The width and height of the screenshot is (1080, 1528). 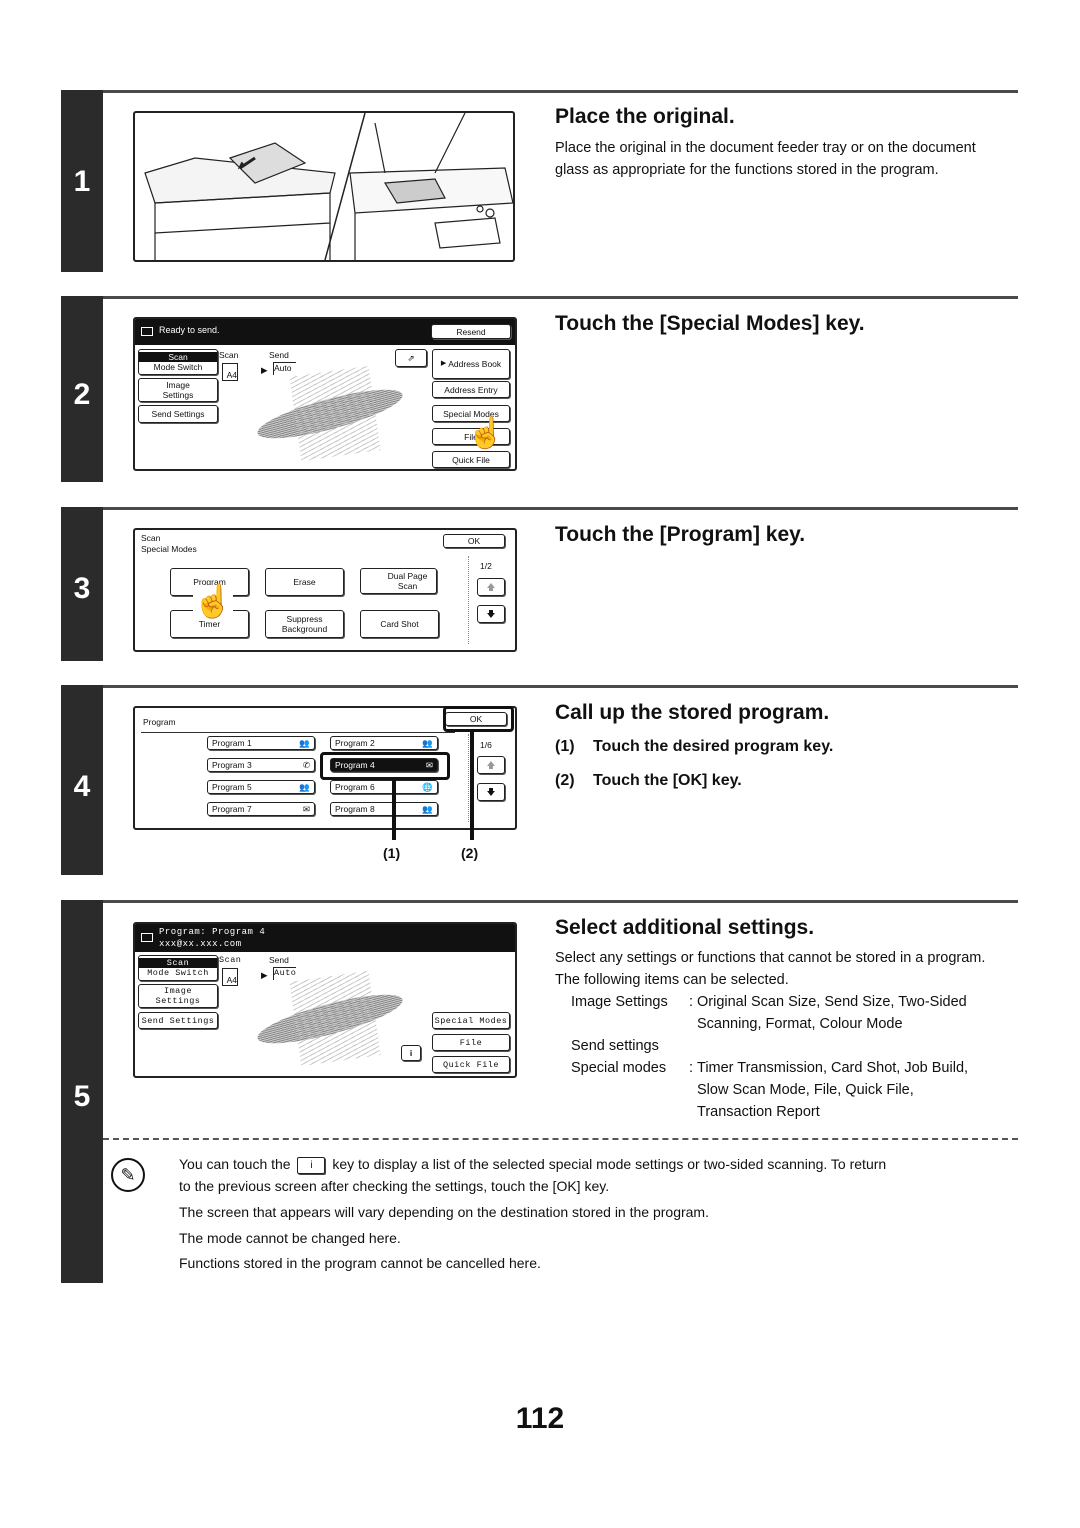 I want to click on program-label: Program 5, so click(x=232, y=787).